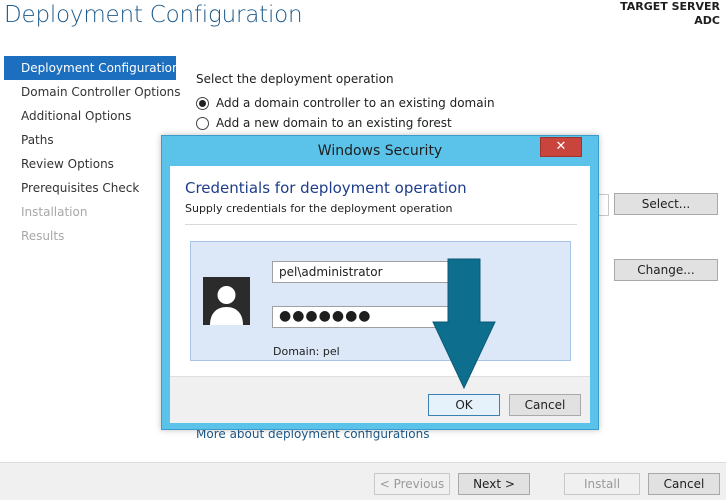 This screenshot has width=726, height=500. Describe the element at coordinates (602, 484) in the screenshot. I see `install-button: Install` at that location.